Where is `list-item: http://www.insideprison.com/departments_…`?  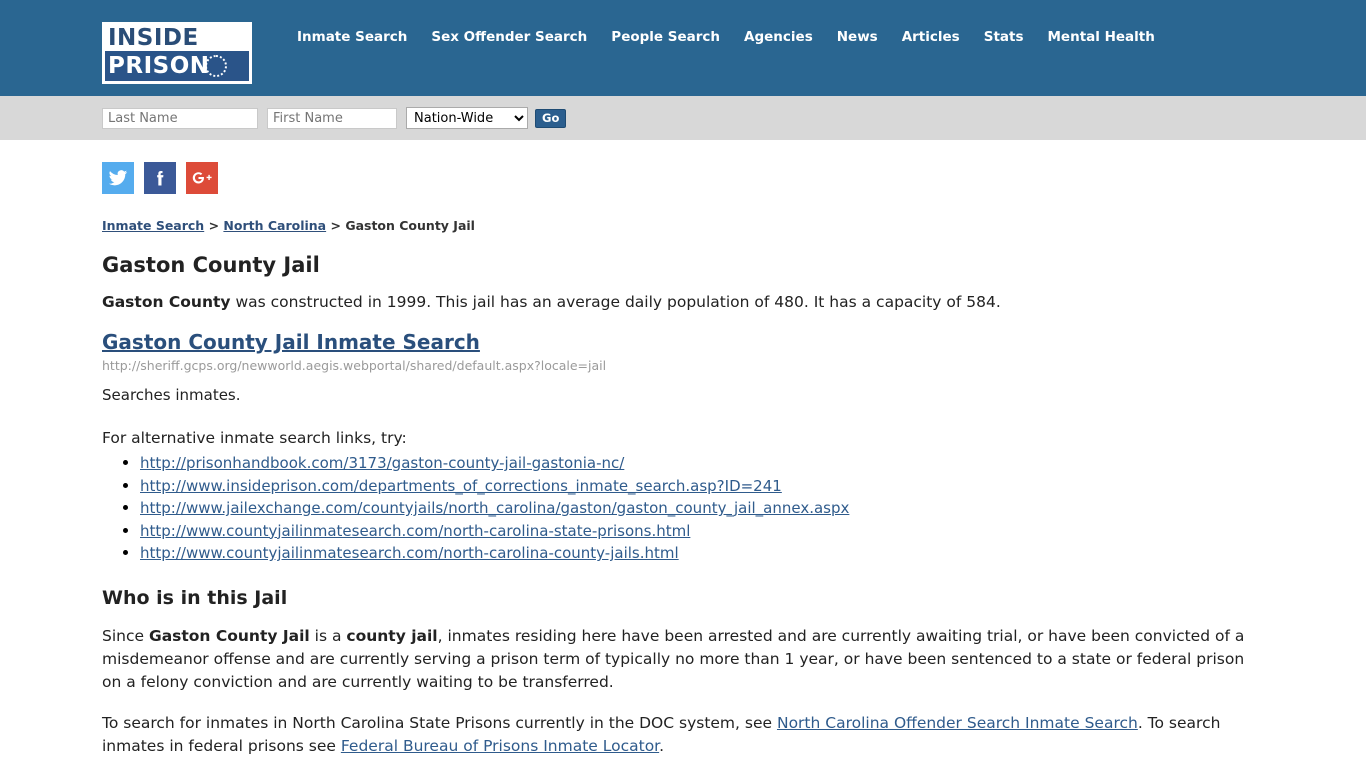
list-item: http://www.insideprison.com/departments_… is located at coordinates (702, 486).